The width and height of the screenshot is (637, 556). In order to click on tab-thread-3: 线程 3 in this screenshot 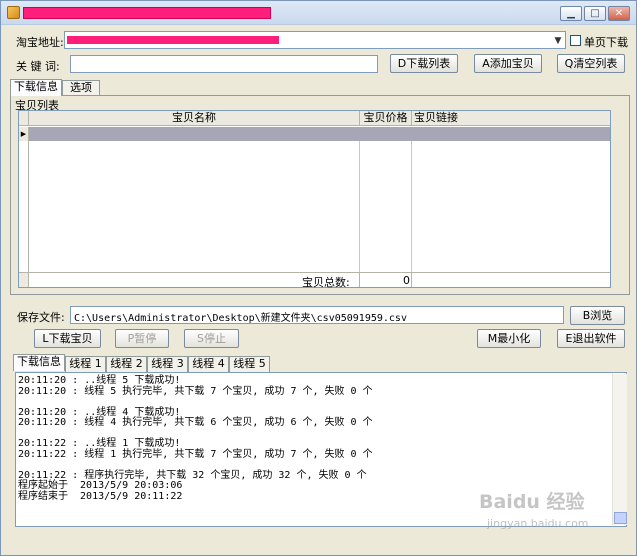, I will do `click(167, 364)`.